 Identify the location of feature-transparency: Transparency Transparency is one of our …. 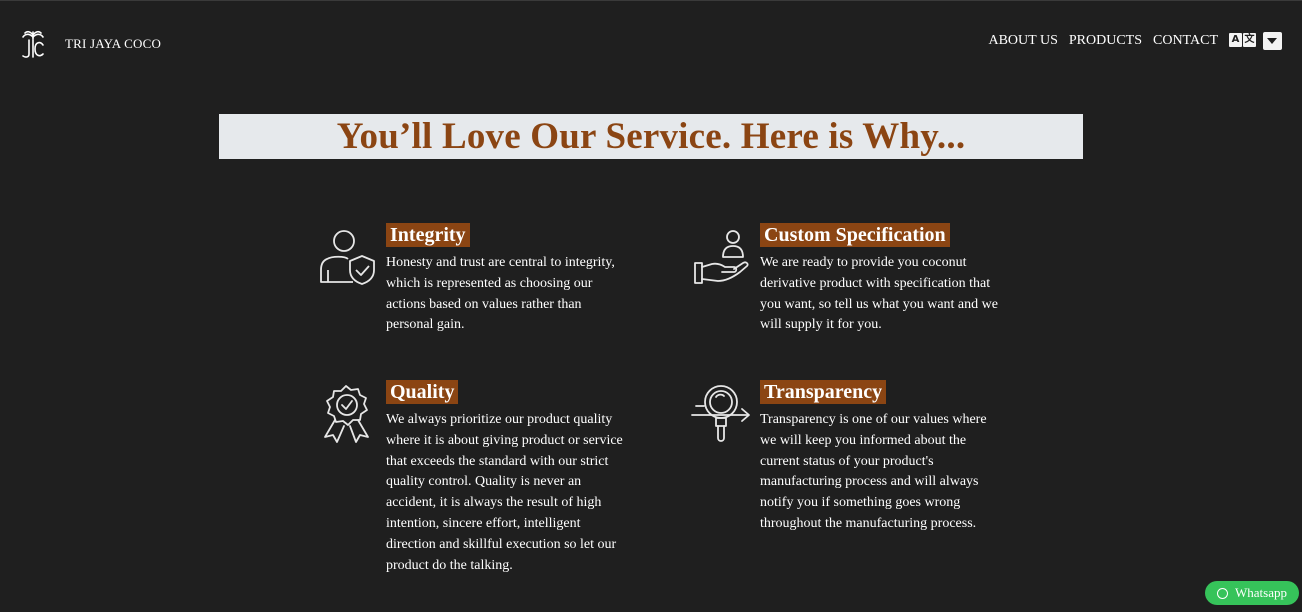
(845, 480).